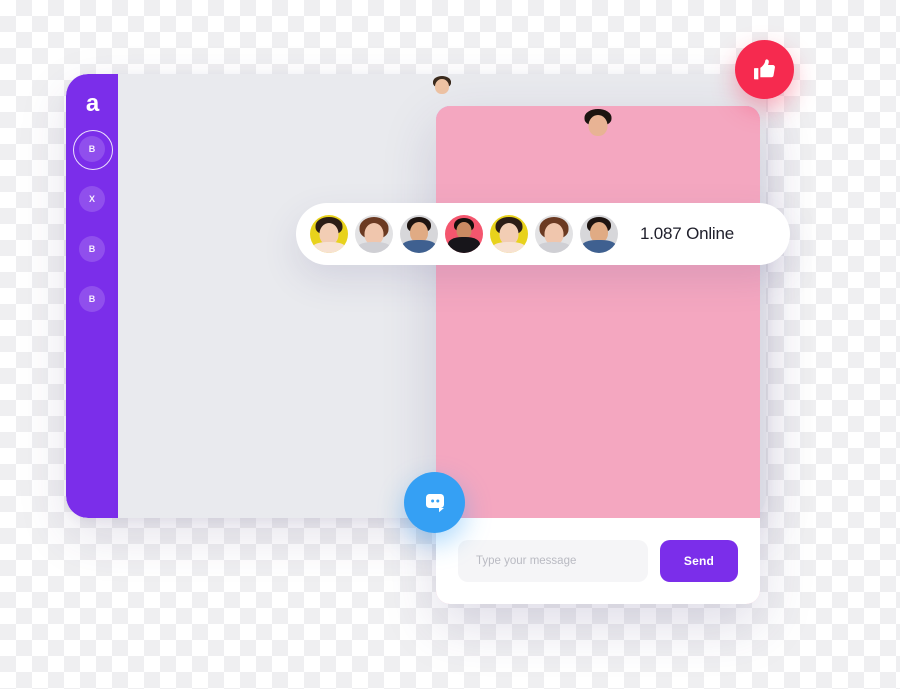 Image resolution: width=900 pixels, height=689 pixels. What do you see at coordinates (699, 561) in the screenshot?
I see `send-button: Send` at bounding box center [699, 561].